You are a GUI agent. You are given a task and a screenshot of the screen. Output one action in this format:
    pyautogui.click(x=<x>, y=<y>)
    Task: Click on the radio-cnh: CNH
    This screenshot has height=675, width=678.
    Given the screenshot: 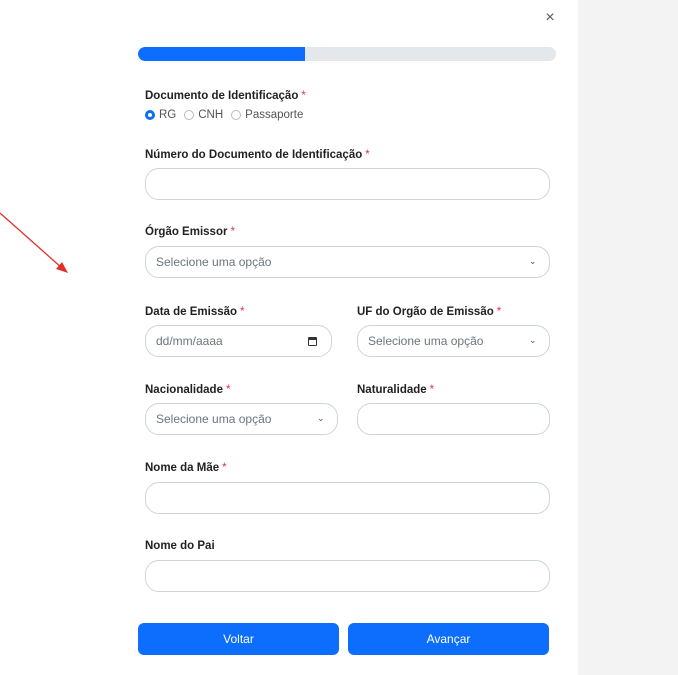 What is the action you would take?
    pyautogui.click(x=203, y=115)
    